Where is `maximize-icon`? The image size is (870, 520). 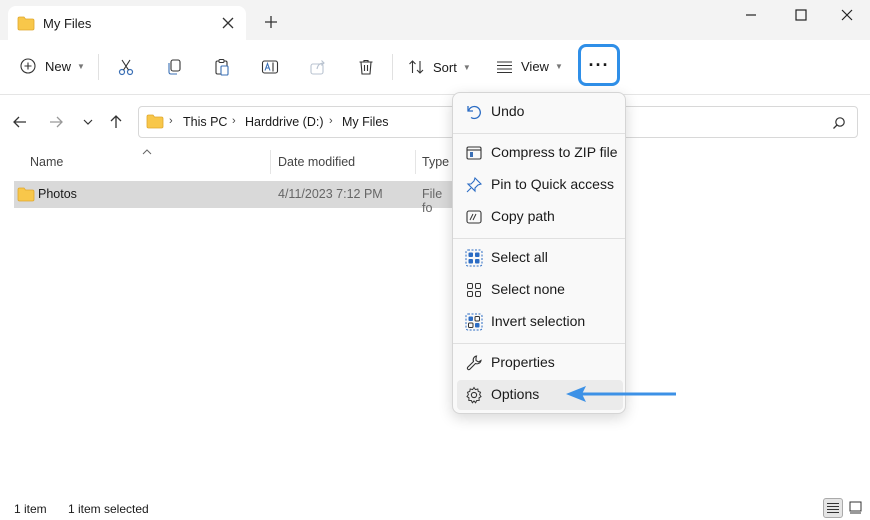
maximize-icon is located at coordinates (801, 15).